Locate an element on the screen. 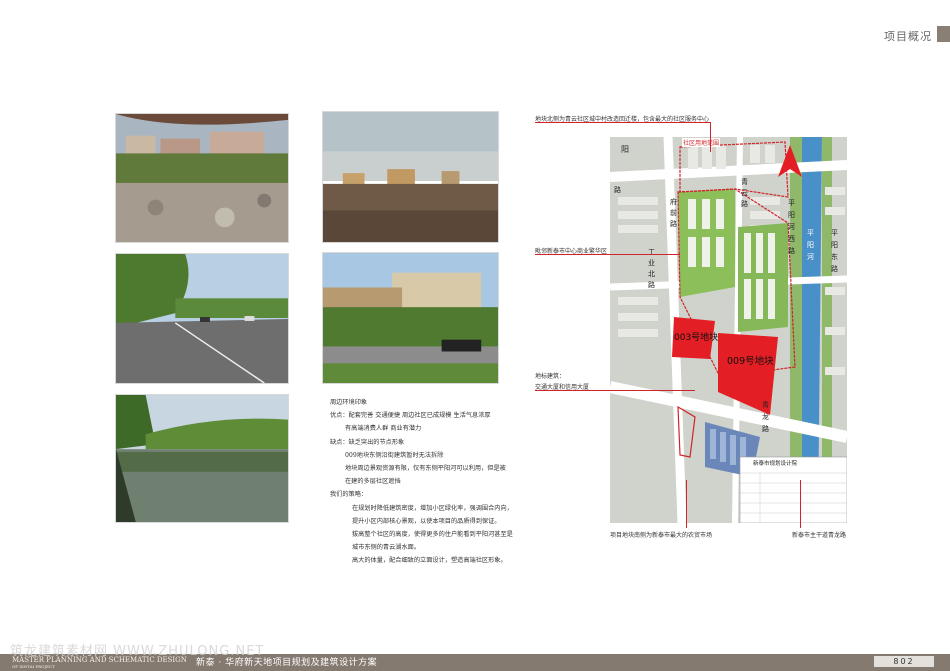  section-title-marker is located at coordinates (943, 34).